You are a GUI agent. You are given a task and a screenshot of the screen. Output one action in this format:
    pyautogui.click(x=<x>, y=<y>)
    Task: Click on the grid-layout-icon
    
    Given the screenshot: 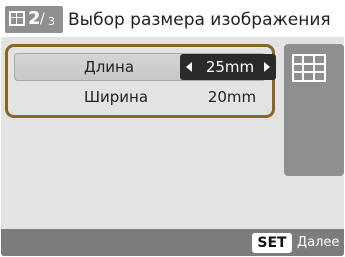 What is the action you would take?
    pyautogui.click(x=309, y=68)
    